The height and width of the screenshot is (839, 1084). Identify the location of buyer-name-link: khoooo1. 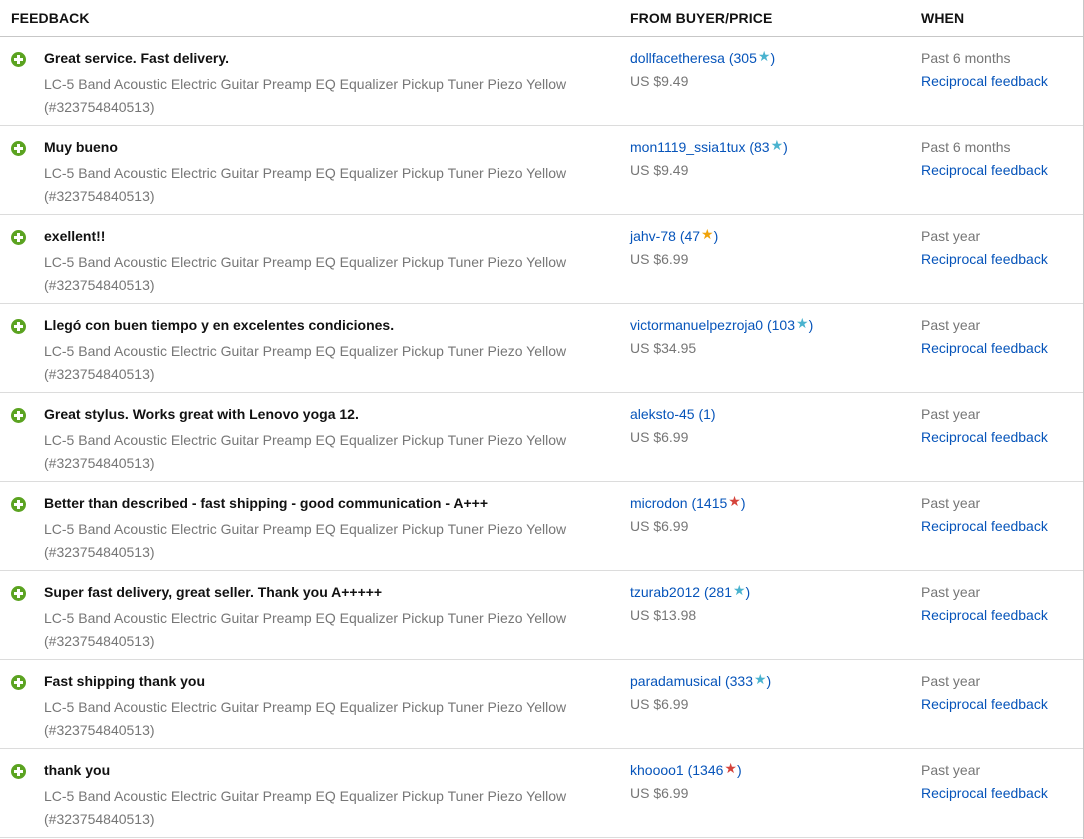
(657, 770).